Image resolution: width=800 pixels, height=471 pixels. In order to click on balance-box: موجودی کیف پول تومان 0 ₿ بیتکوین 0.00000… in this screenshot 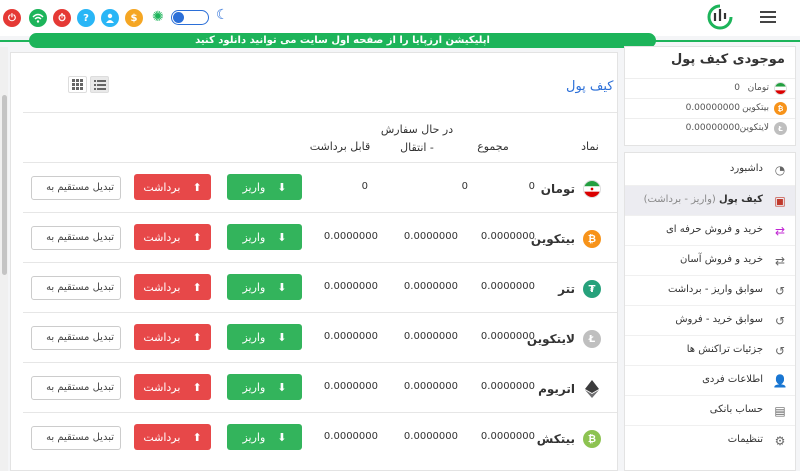, I will do `click(710, 96)`.